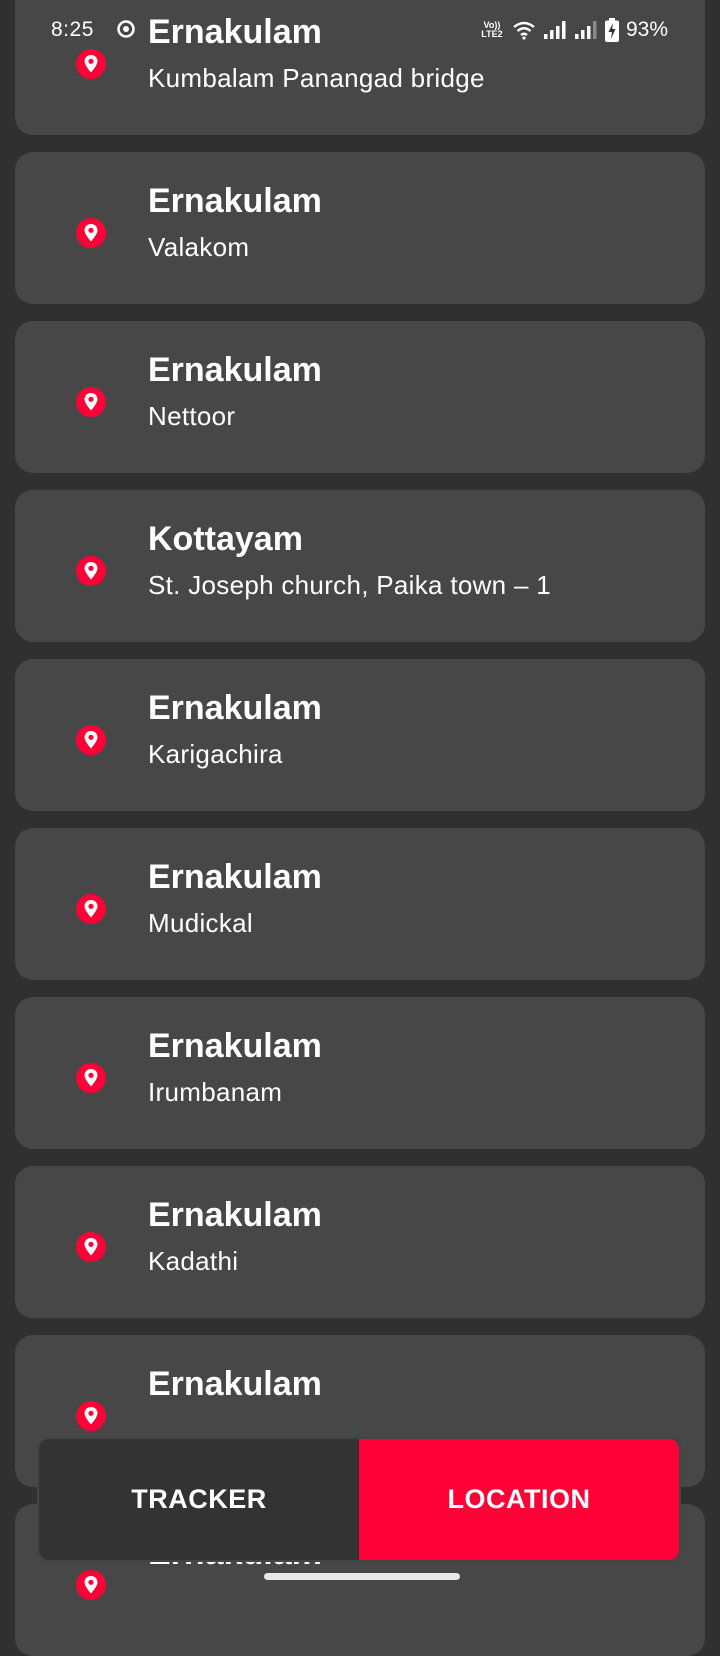 This screenshot has width=720, height=1656. I want to click on bottom-nav: TRACKER LOCATION, so click(359, 1499).